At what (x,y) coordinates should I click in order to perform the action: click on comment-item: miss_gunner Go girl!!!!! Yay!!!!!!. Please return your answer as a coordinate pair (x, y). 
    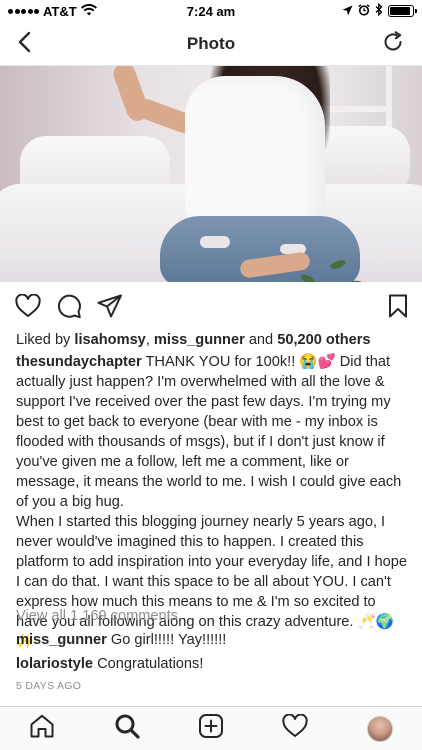
    Looking at the image, I should click on (213, 640).